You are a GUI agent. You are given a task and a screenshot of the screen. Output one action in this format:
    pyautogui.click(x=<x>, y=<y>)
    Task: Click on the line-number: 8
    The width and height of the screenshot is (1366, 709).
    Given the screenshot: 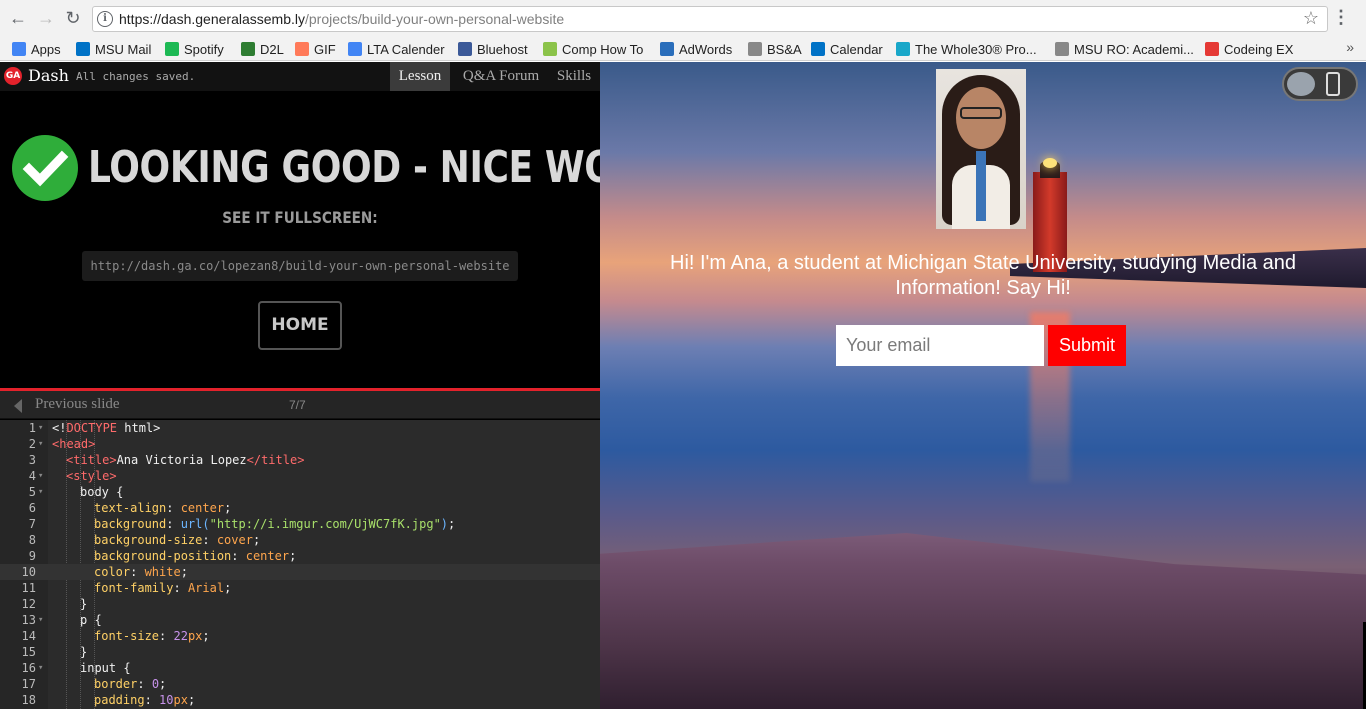 What is the action you would take?
    pyautogui.click(x=32, y=540)
    